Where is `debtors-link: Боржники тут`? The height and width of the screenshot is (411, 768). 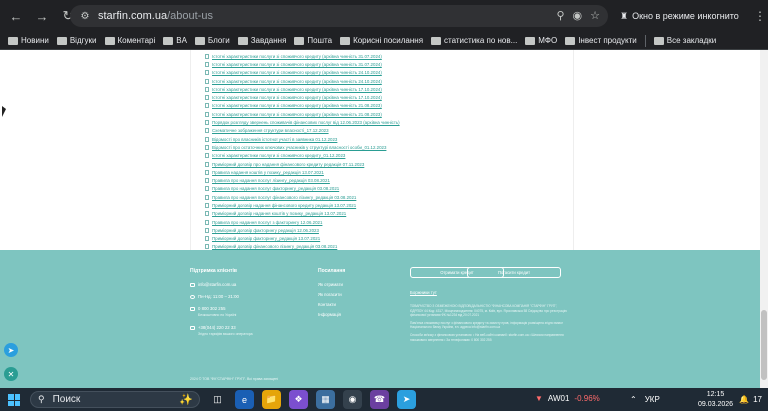
debtors-link: Боржники тут is located at coordinates (423, 292).